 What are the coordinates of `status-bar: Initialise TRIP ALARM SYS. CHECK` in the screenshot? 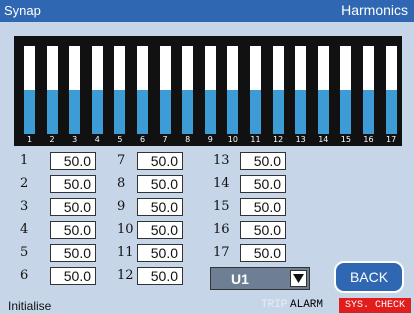 It's located at (207, 306).